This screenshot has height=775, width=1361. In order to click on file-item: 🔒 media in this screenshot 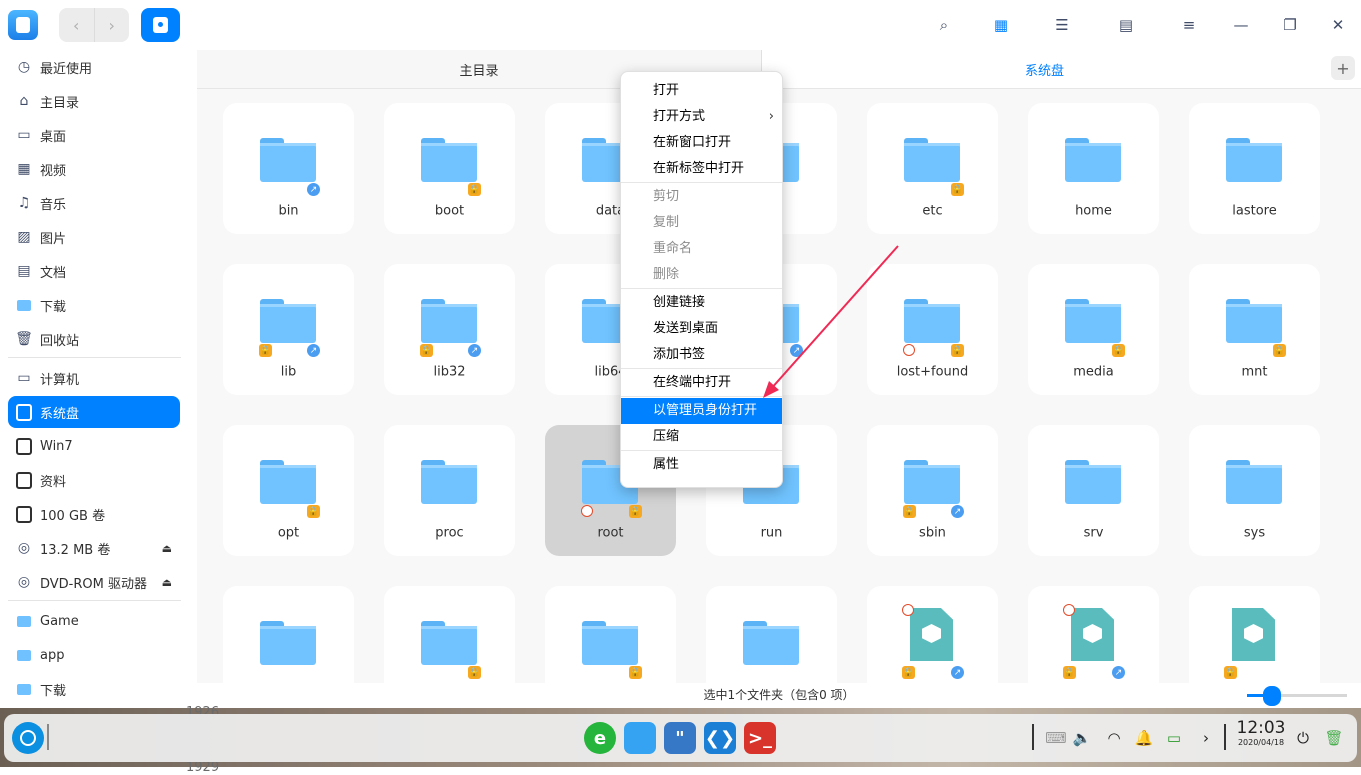, I will do `click(1093, 329)`.